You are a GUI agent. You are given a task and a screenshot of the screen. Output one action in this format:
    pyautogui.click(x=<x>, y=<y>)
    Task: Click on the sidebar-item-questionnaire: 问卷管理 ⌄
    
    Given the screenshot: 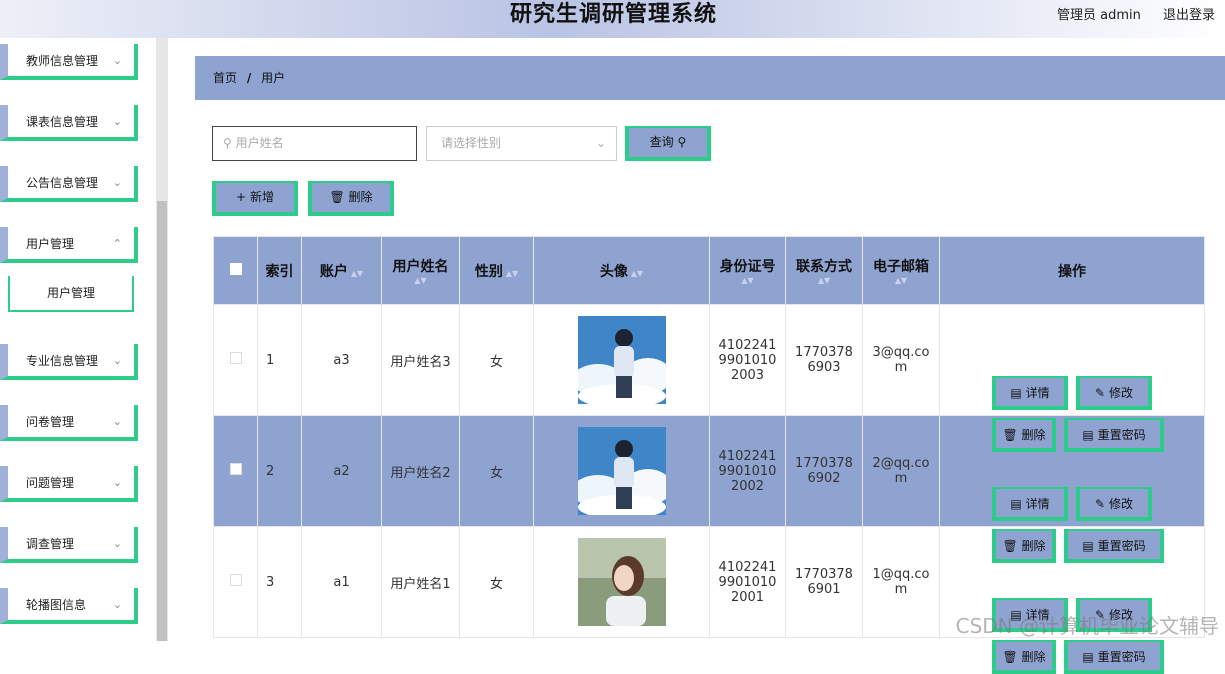 What is the action you would take?
    pyautogui.click(x=69, y=423)
    